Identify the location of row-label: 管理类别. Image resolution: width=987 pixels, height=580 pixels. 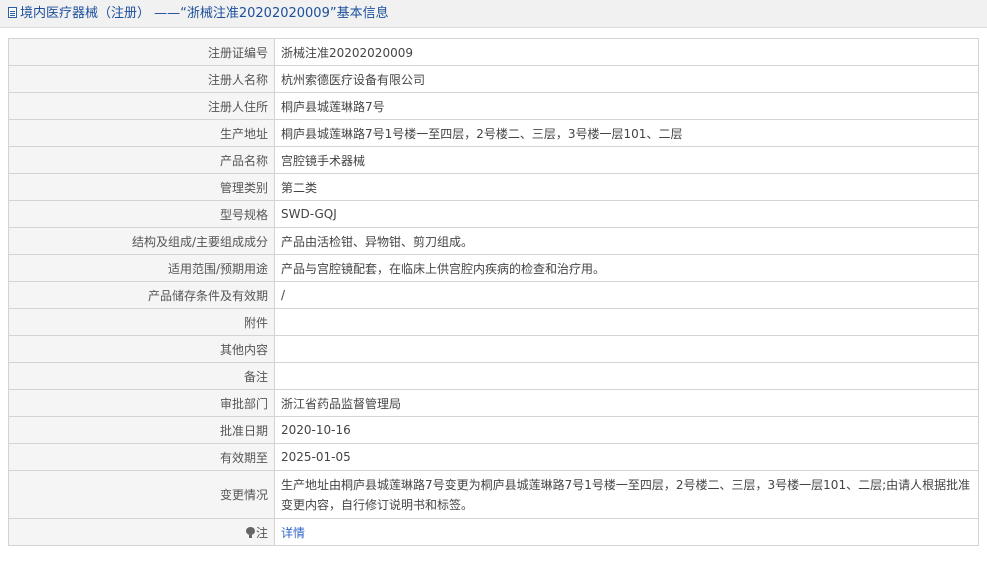
(141, 187).